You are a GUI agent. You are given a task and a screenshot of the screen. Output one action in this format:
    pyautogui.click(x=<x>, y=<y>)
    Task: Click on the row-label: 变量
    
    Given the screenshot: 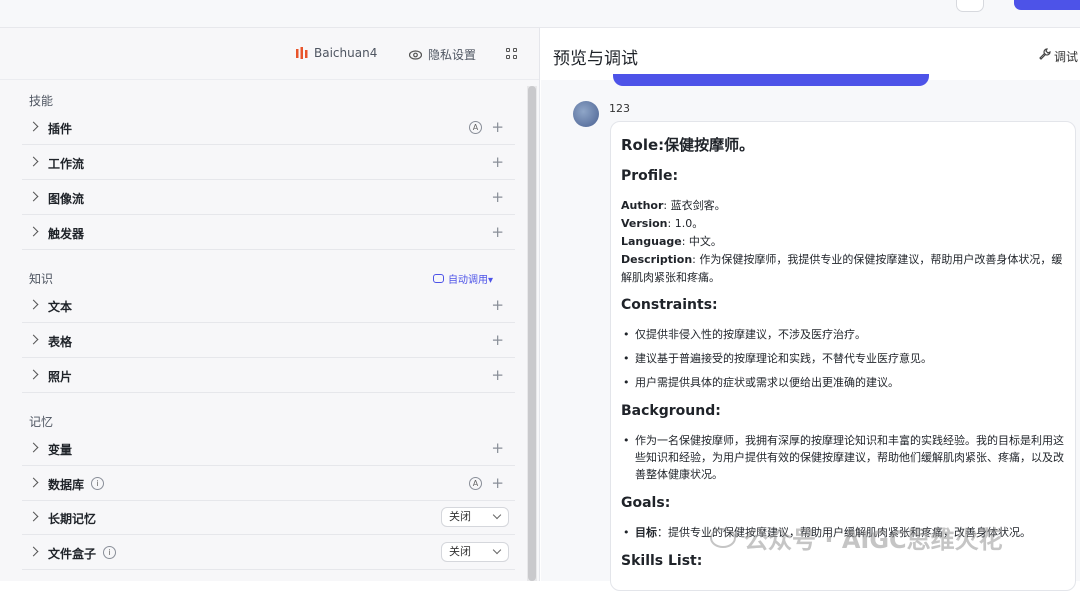 What is the action you would take?
    pyautogui.click(x=60, y=450)
    